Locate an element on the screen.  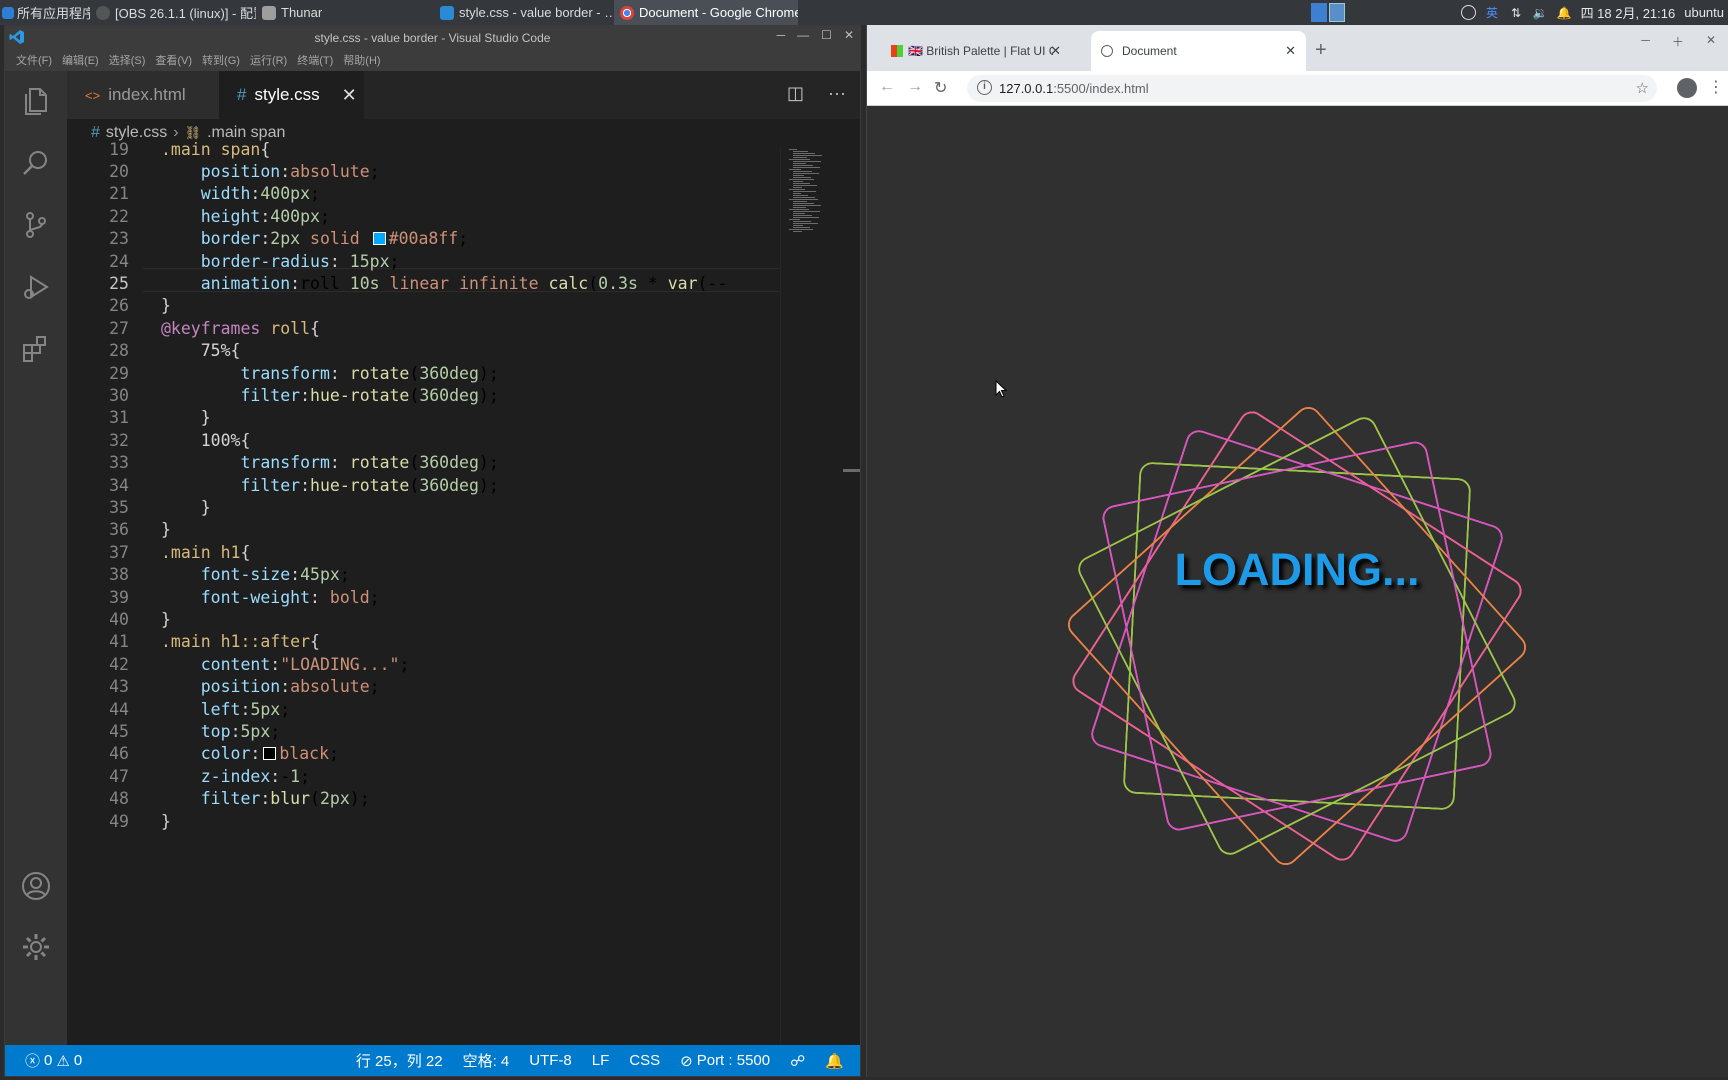
split-editor-icon: ◫ is located at coordinates (795, 93).